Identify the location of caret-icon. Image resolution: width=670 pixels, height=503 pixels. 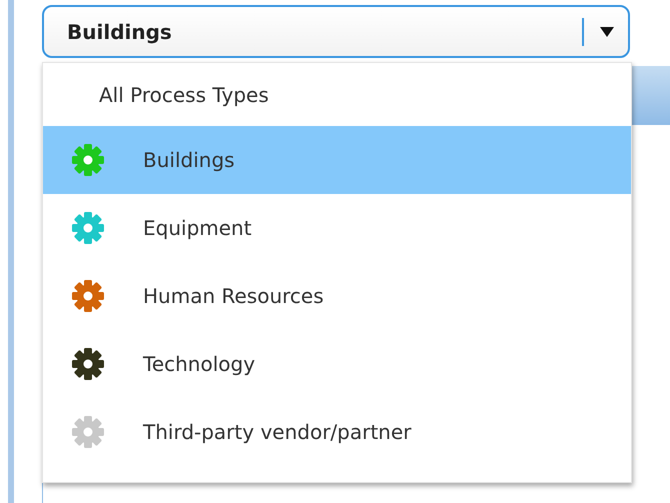
(607, 31).